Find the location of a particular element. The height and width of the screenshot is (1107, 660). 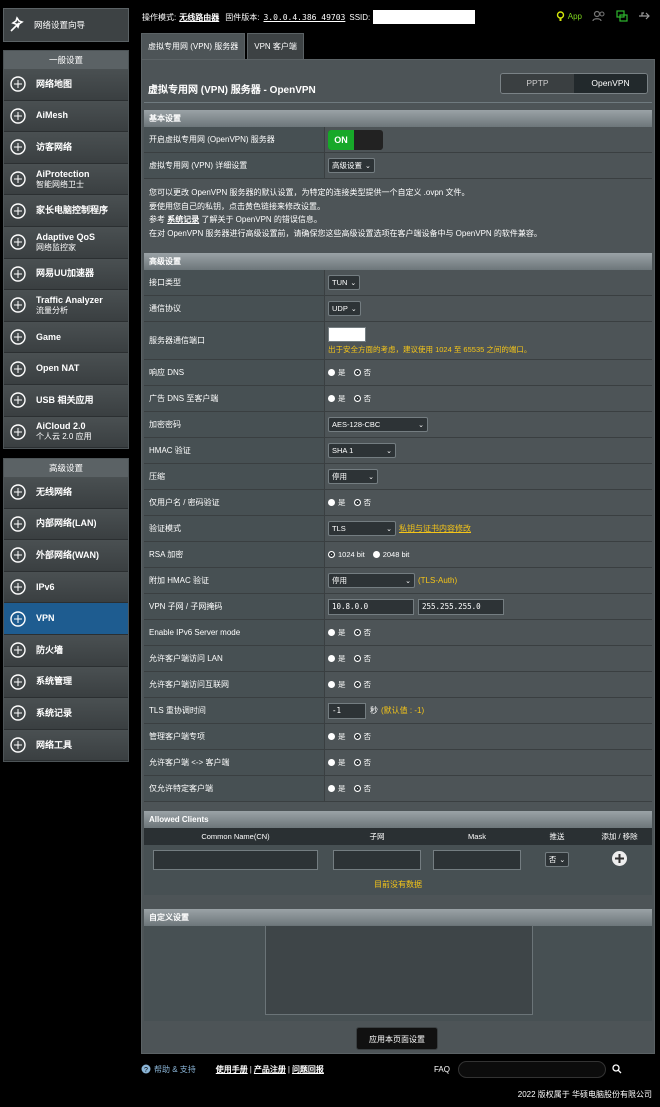

tls-unit: 秒 is located at coordinates (374, 710).